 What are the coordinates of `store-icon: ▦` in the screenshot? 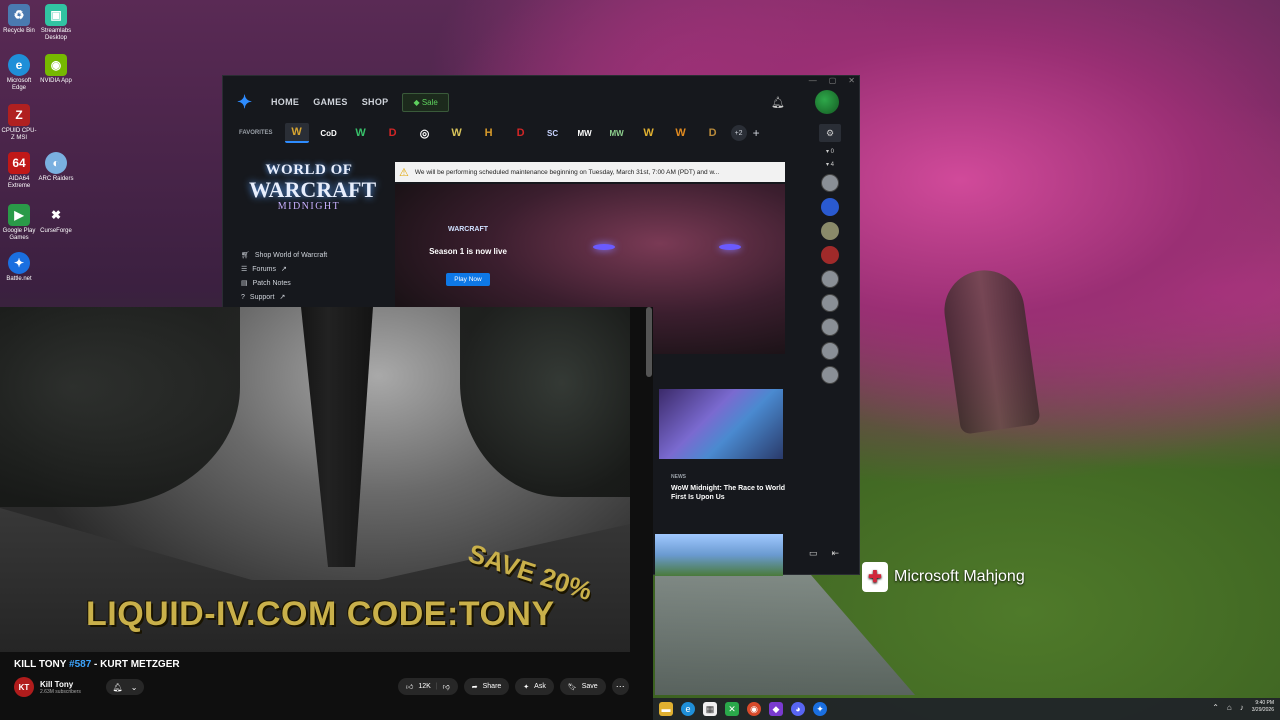 It's located at (710, 709).